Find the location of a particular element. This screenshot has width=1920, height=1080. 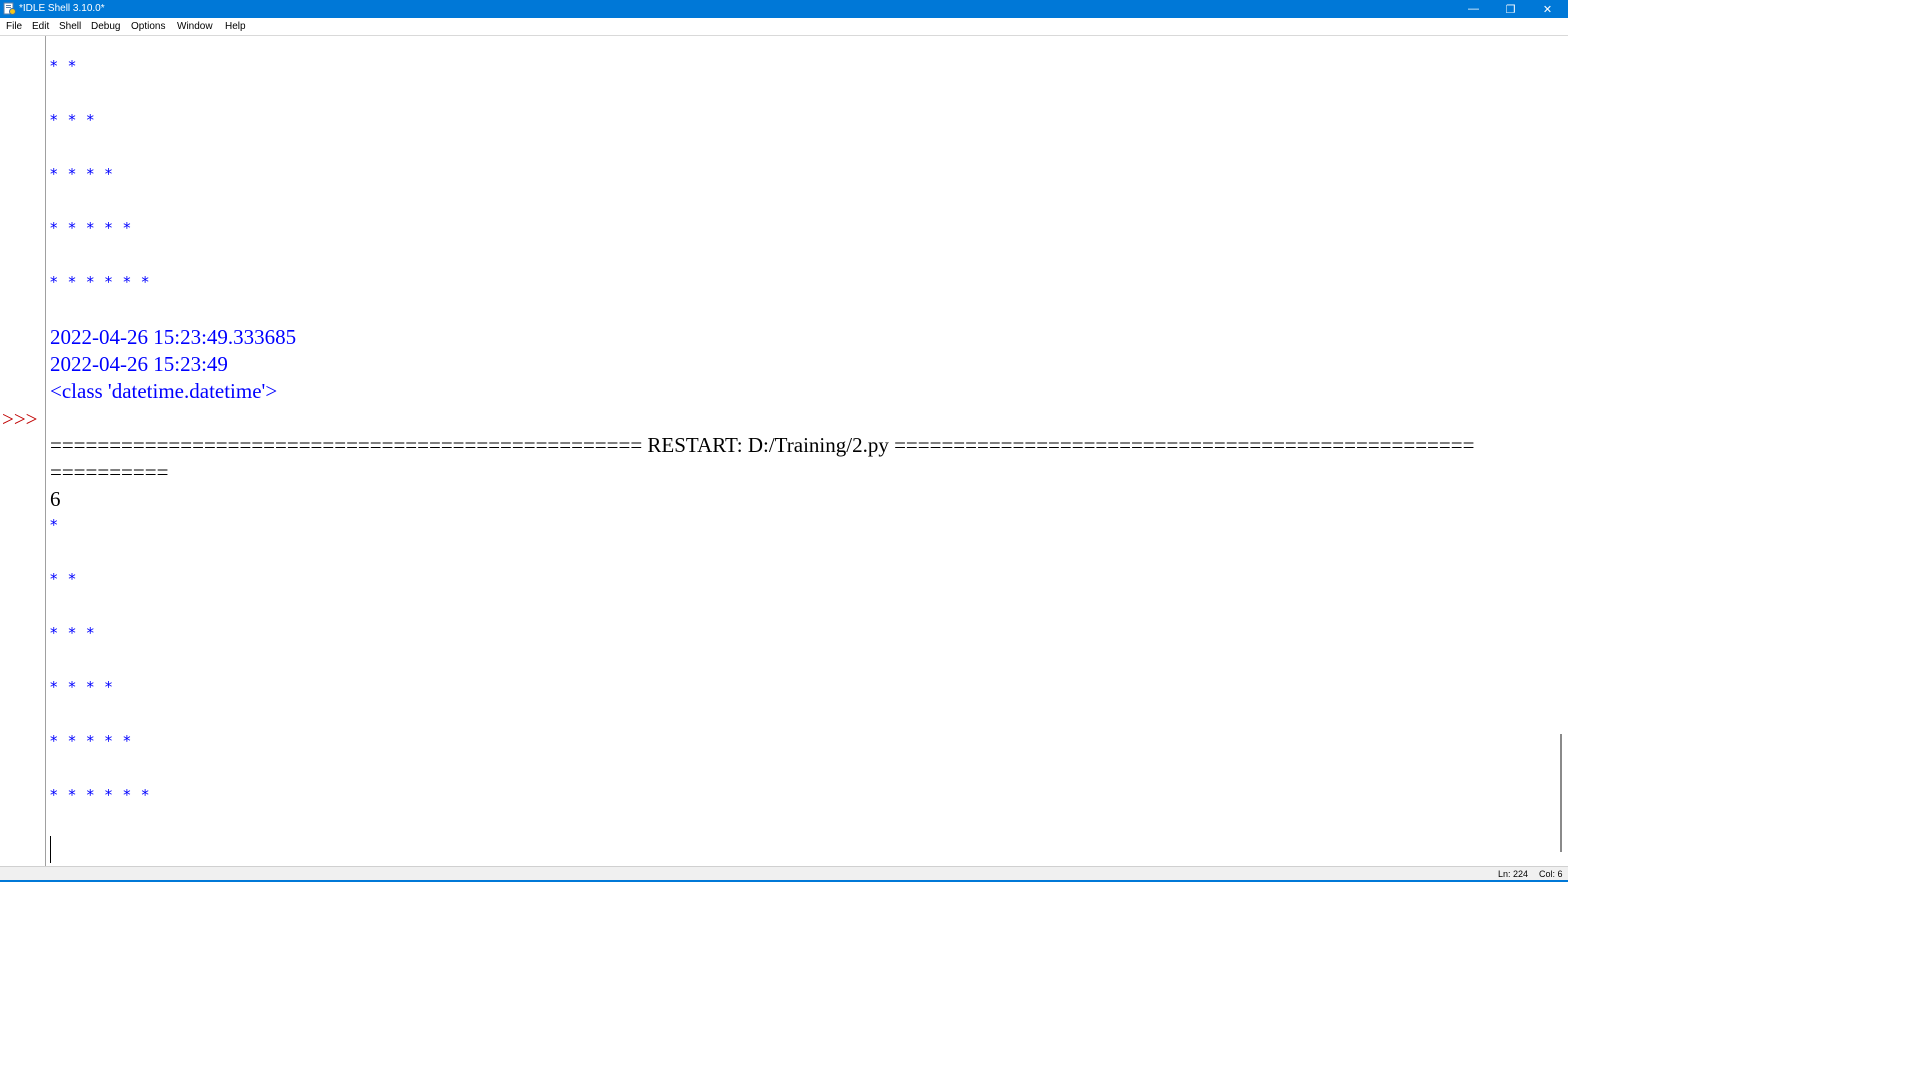

menu-shell: Shell is located at coordinates (70, 27).